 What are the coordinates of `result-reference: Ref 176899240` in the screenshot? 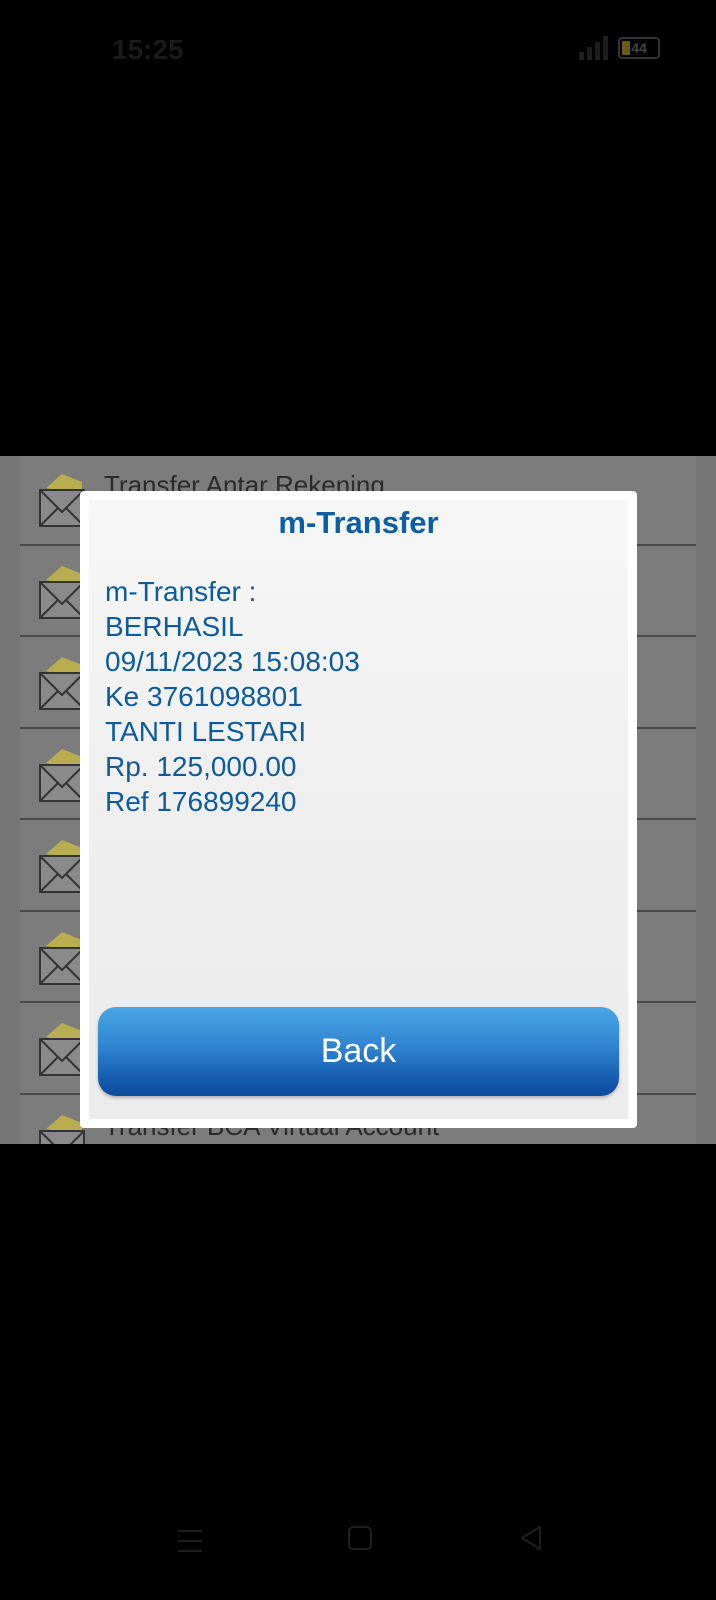 It's located at (201, 801).